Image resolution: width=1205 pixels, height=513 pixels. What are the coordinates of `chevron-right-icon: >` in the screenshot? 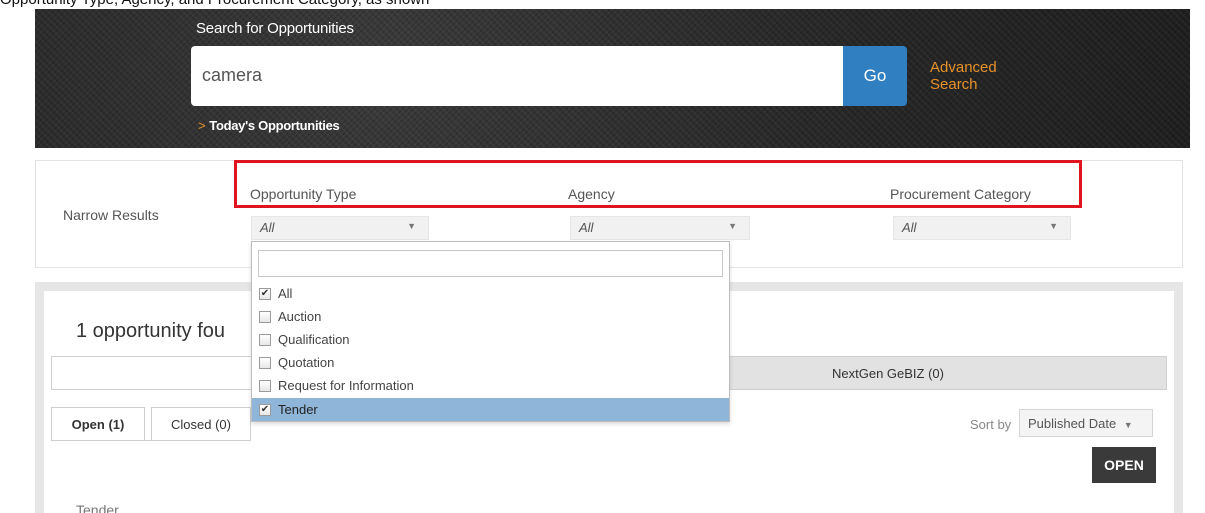 It's located at (202, 125).